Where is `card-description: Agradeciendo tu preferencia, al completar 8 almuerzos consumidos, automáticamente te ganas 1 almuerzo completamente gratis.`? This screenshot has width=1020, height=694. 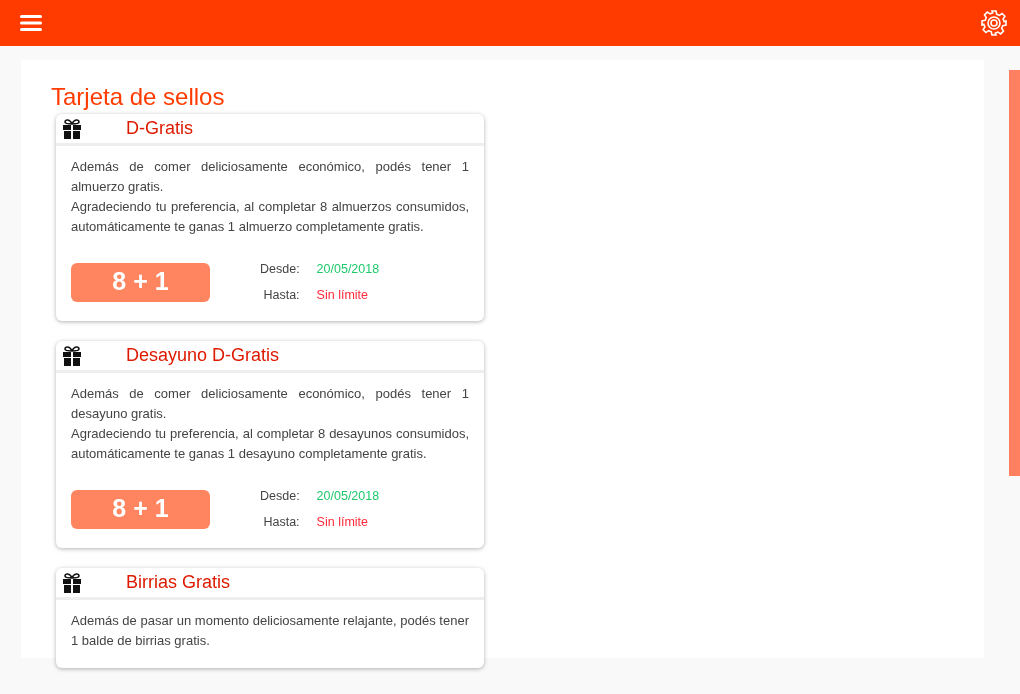 card-description: Agradeciendo tu preferencia, al completar 8 almuerzos consumidos, automáticamente te ganas 1 almuerzo completamente gratis. is located at coordinates (270, 217).